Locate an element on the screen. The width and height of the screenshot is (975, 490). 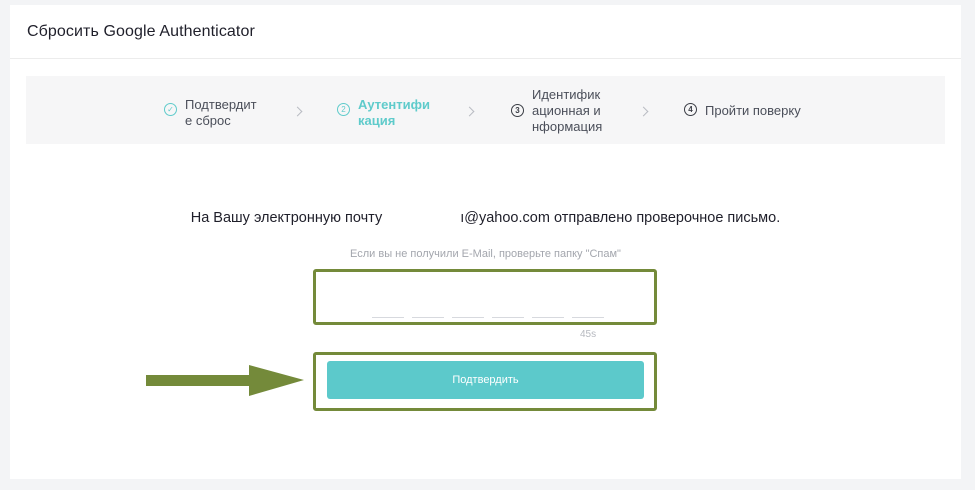
step-number-icon: 3 is located at coordinates (517, 110).